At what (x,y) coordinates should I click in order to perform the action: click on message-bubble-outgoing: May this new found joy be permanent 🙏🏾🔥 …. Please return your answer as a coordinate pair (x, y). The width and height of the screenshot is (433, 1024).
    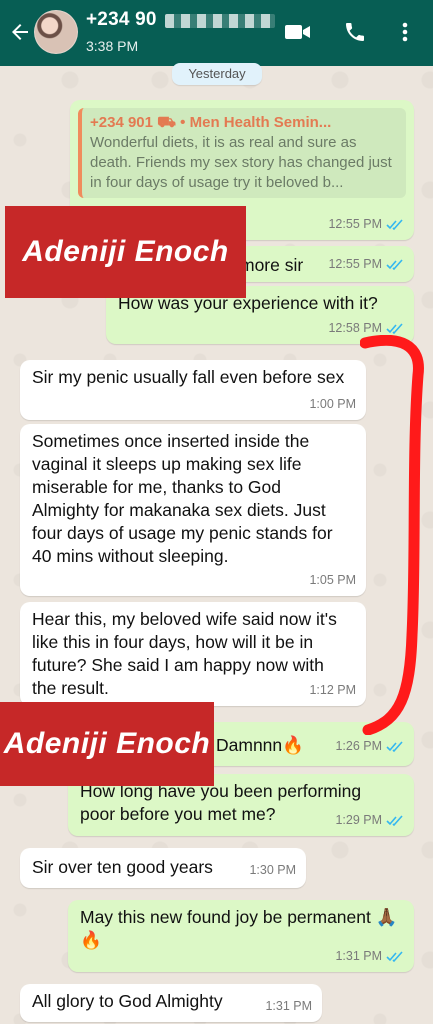
    Looking at the image, I should click on (241, 936).